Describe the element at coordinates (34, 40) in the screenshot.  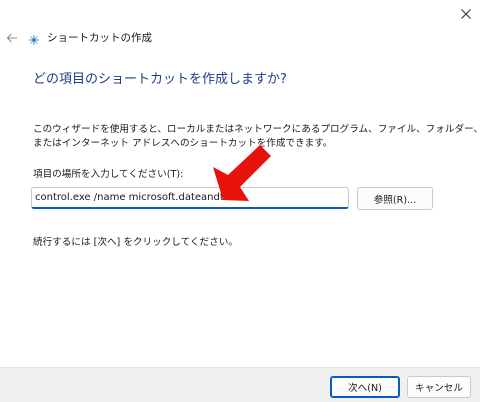
I see `shortcut-wizard-icon` at that location.